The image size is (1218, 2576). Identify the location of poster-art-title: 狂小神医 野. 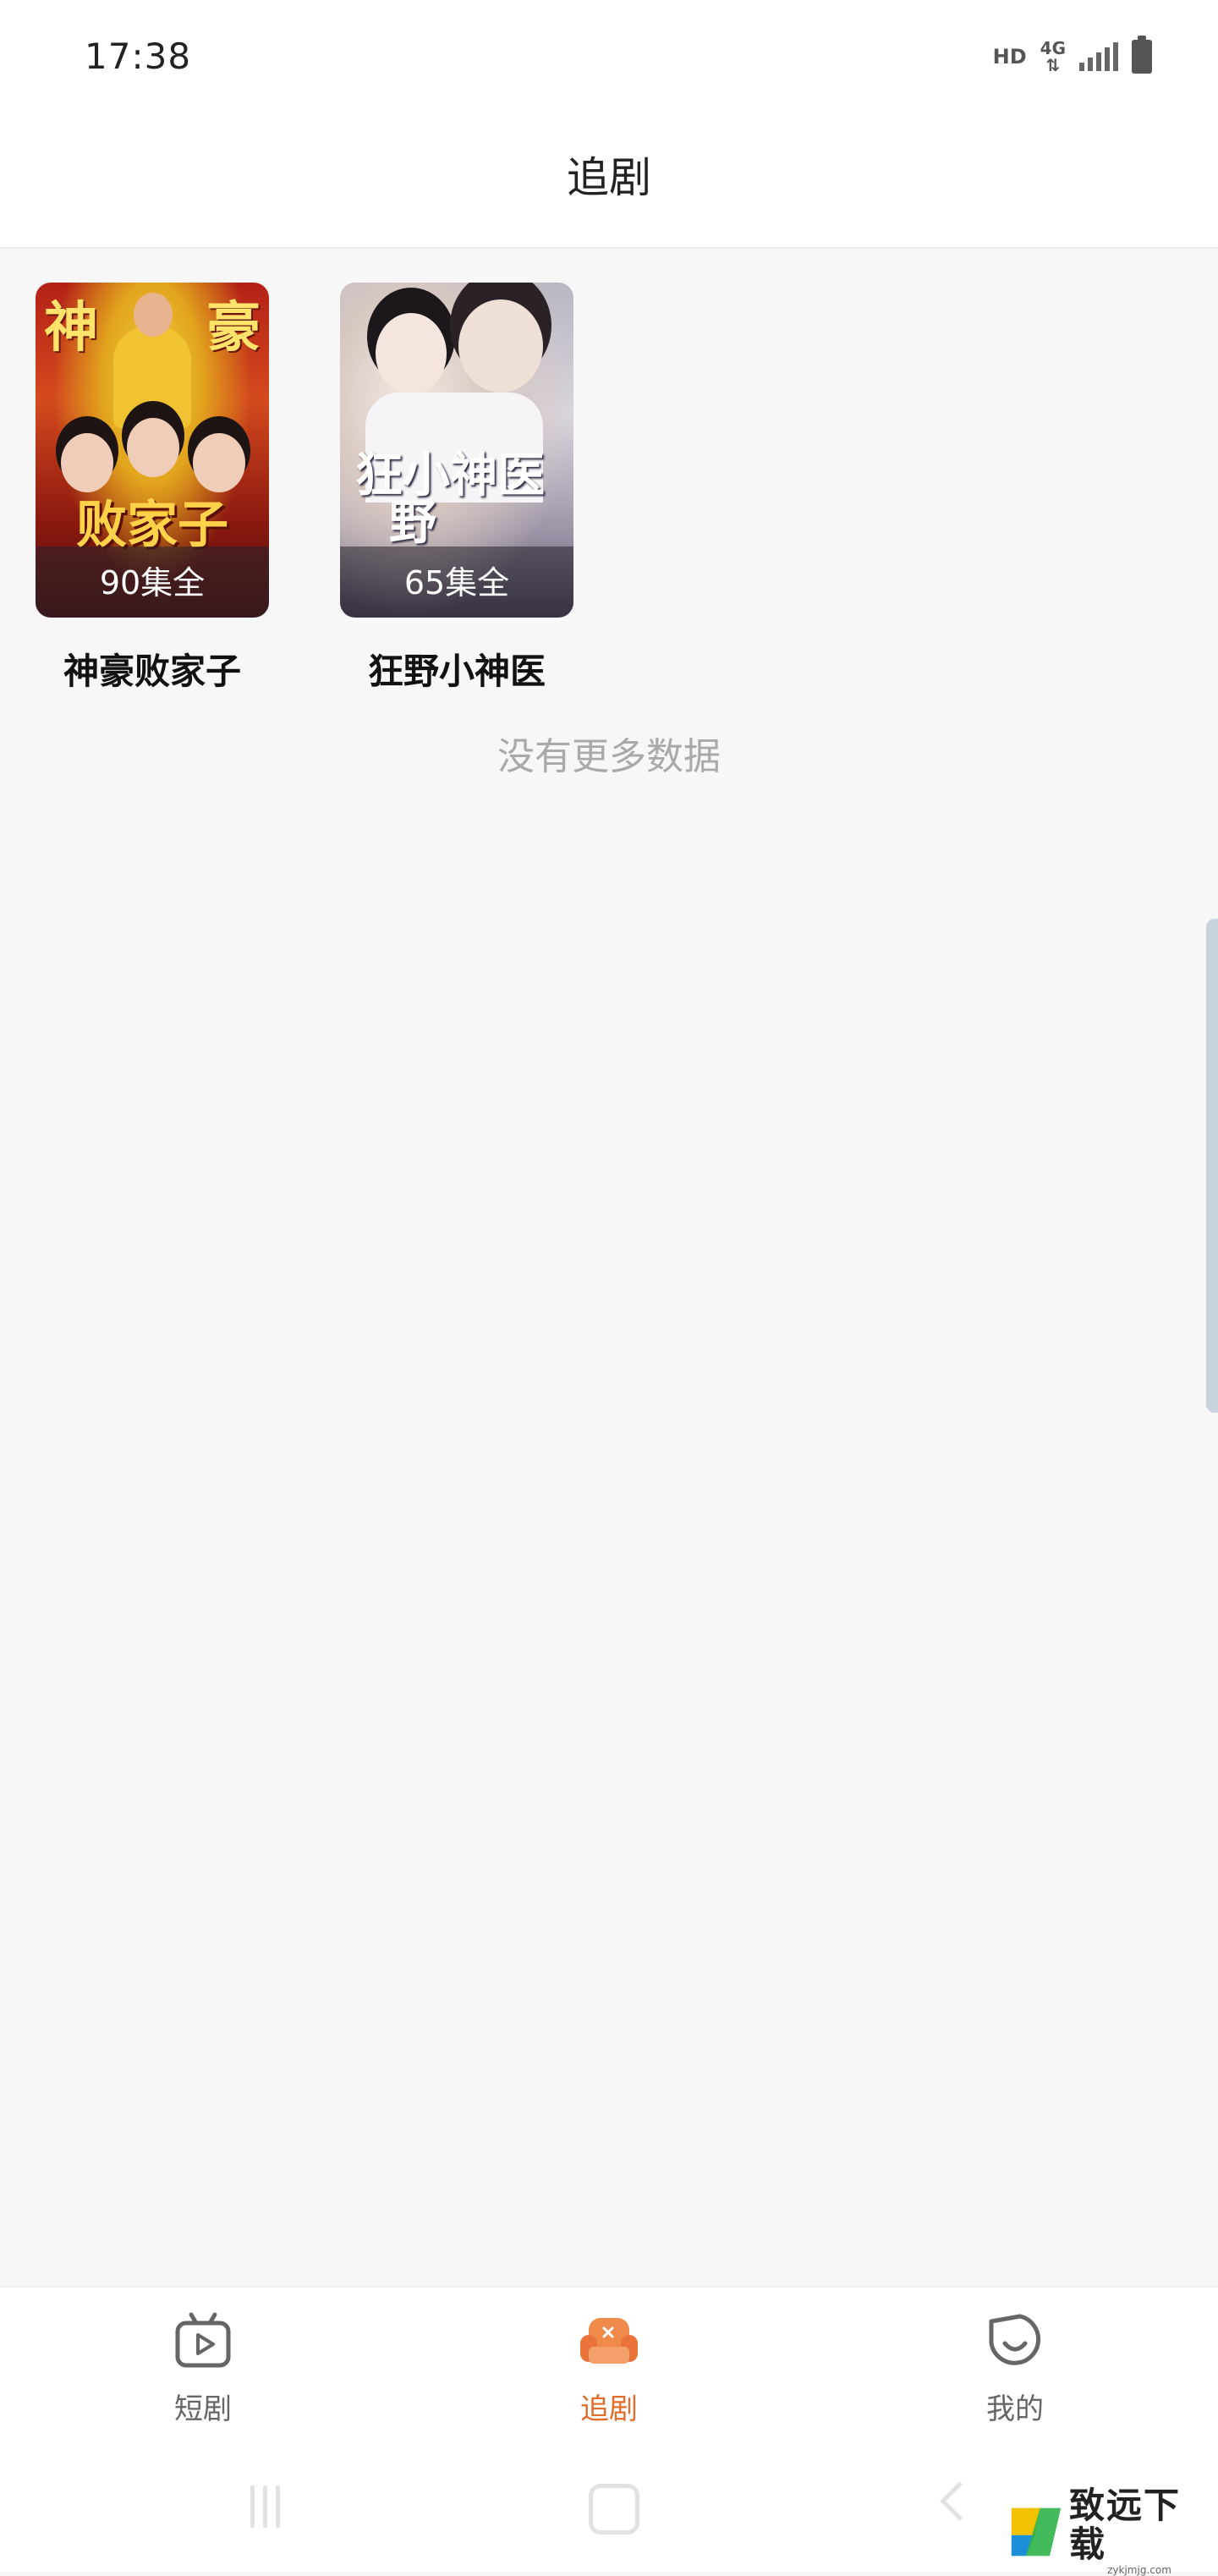
(450, 500).